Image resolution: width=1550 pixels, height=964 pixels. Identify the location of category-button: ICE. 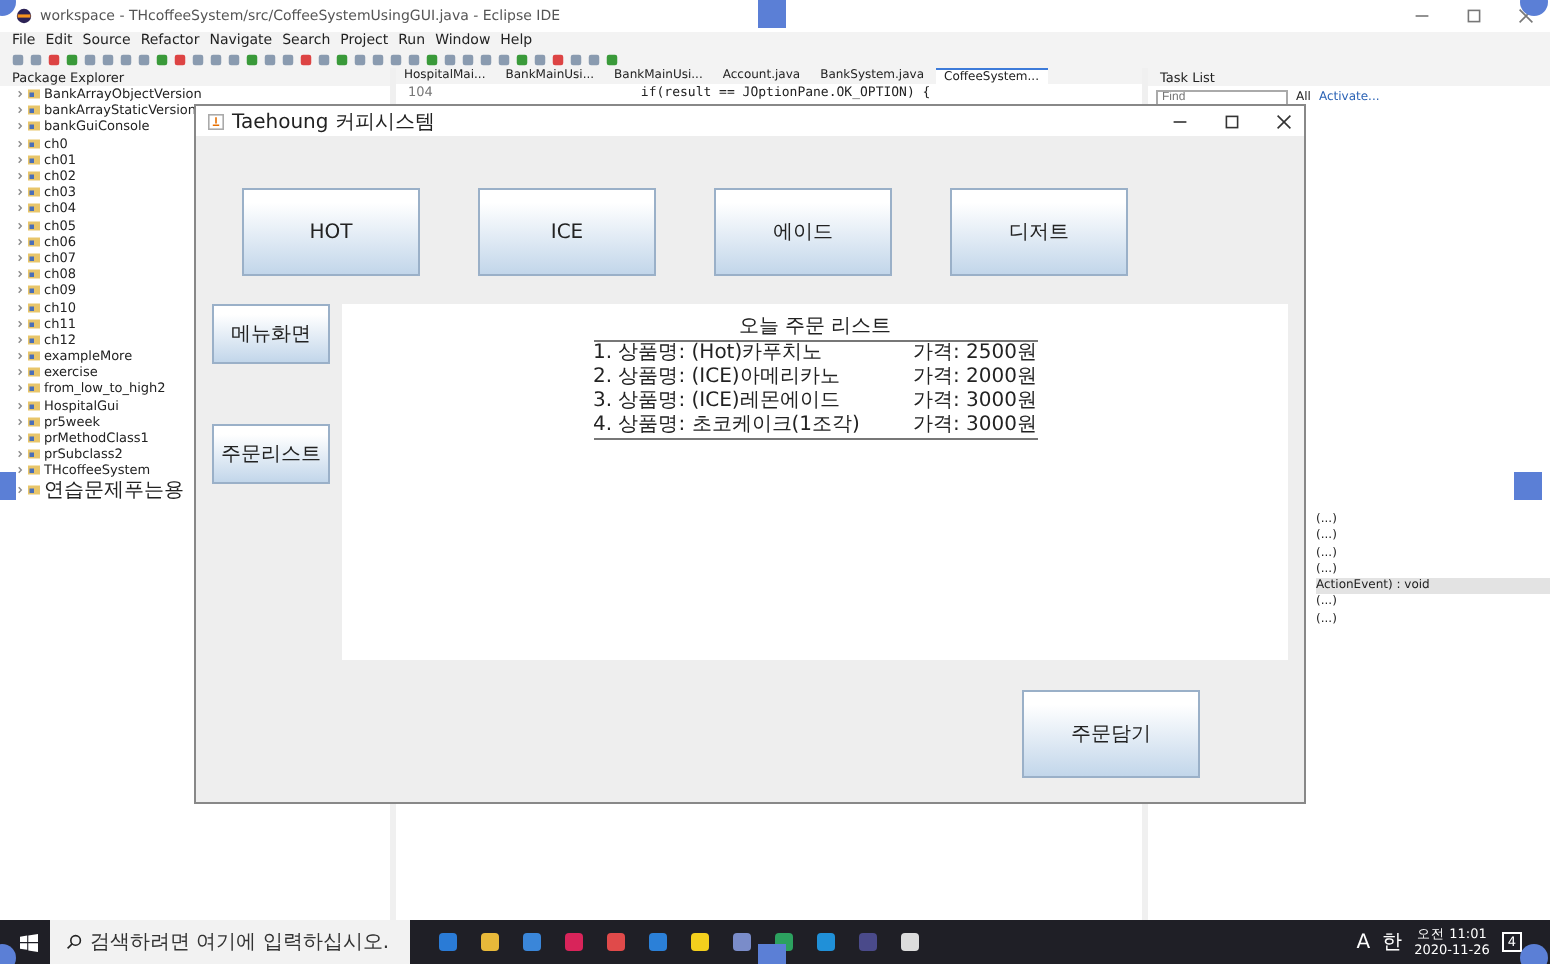
(567, 232).